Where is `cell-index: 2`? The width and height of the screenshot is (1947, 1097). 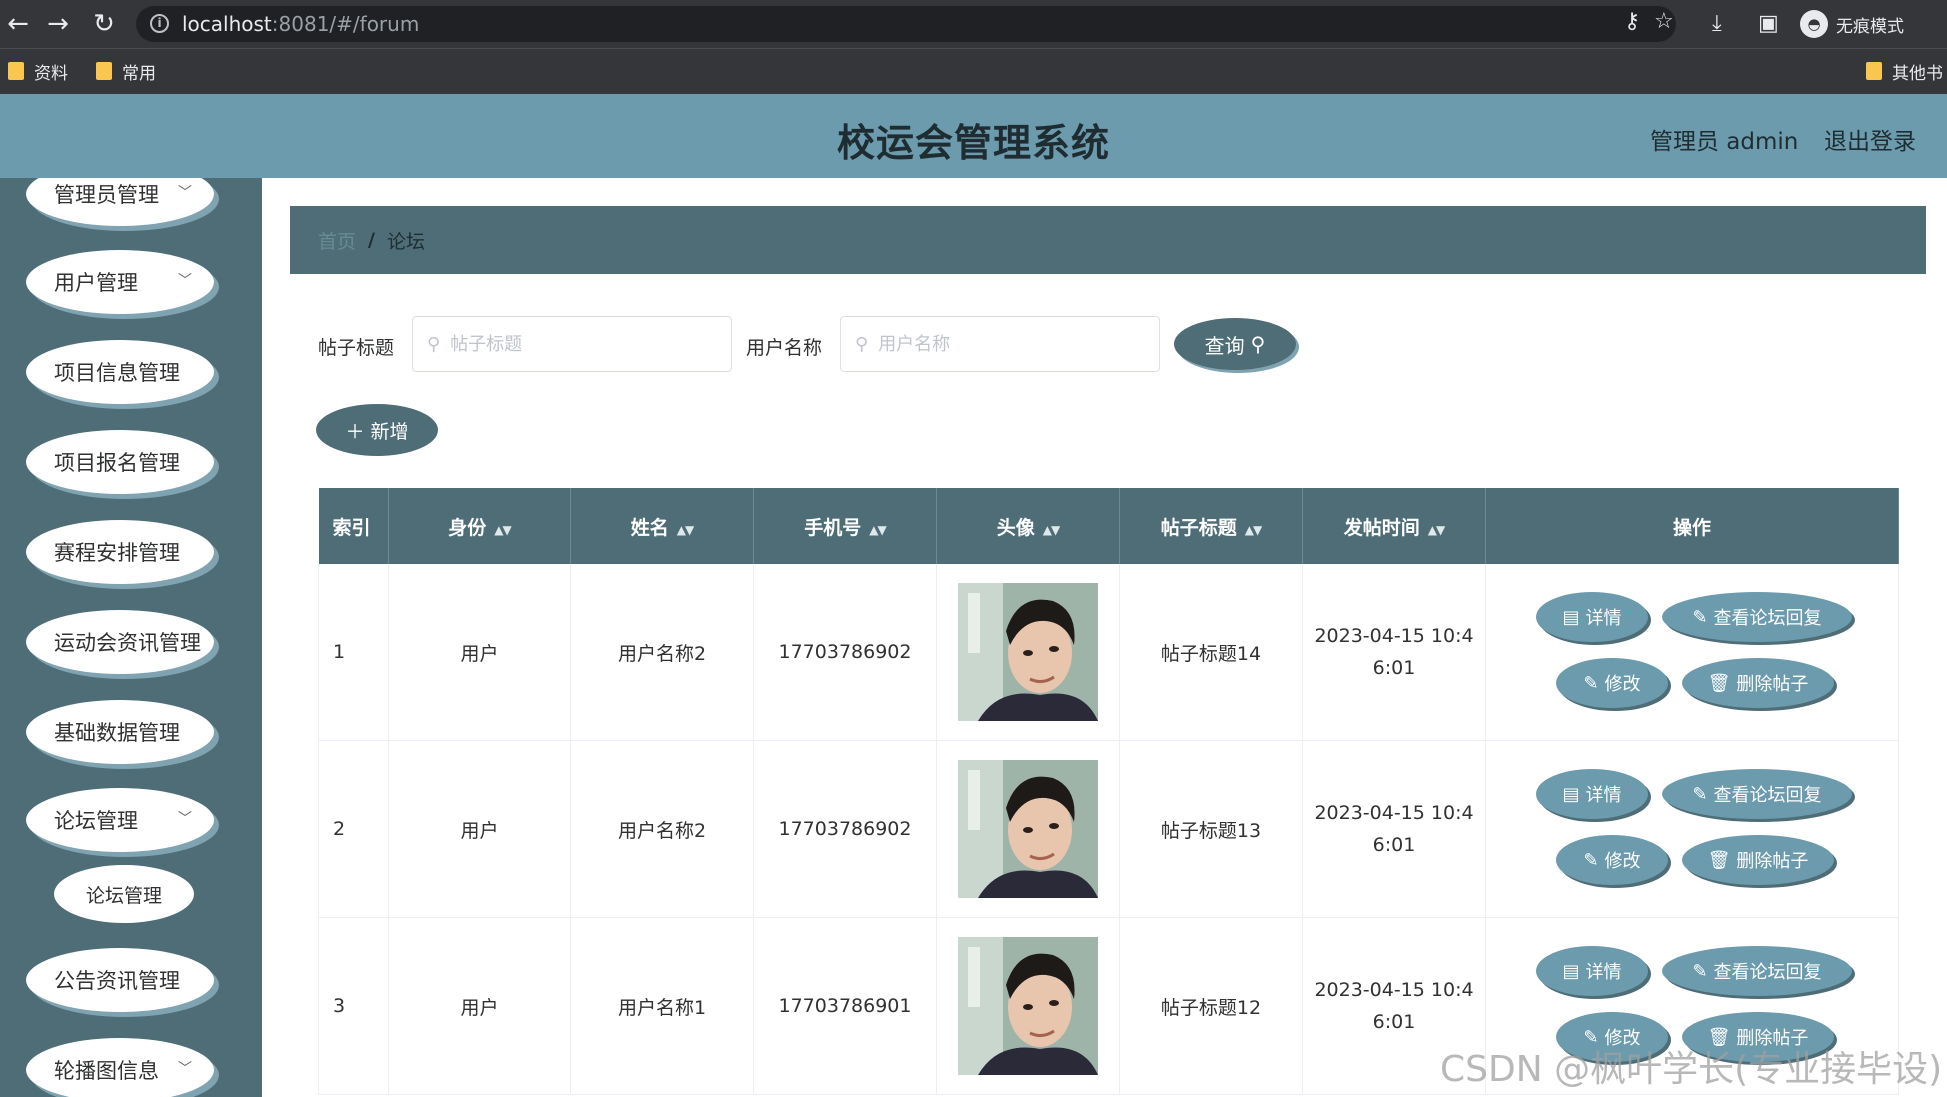
cell-index: 2 is located at coordinates (353, 829).